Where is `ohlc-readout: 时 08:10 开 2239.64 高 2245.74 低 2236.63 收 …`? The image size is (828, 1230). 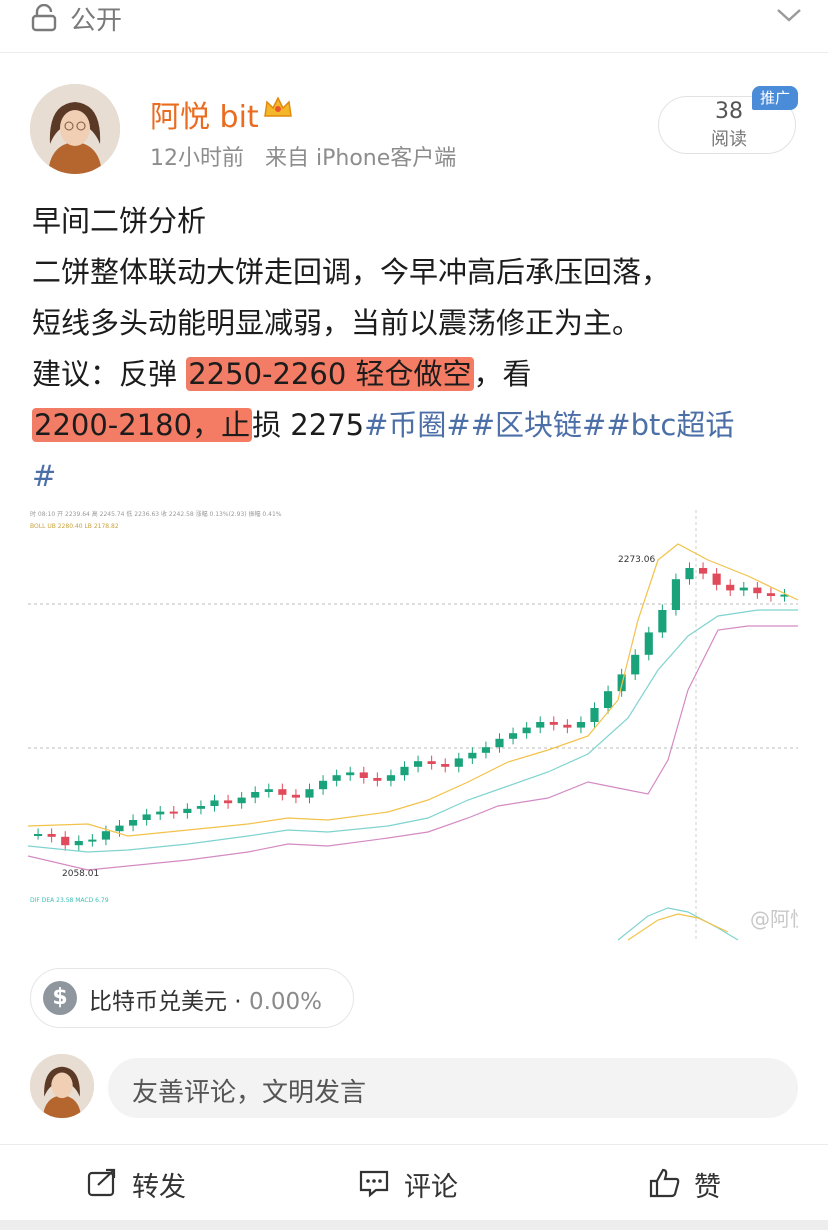
ohlc-readout: 时 08:10 开 2239.64 高 2245.74 低 2236.63 收 … is located at coordinates (156, 514).